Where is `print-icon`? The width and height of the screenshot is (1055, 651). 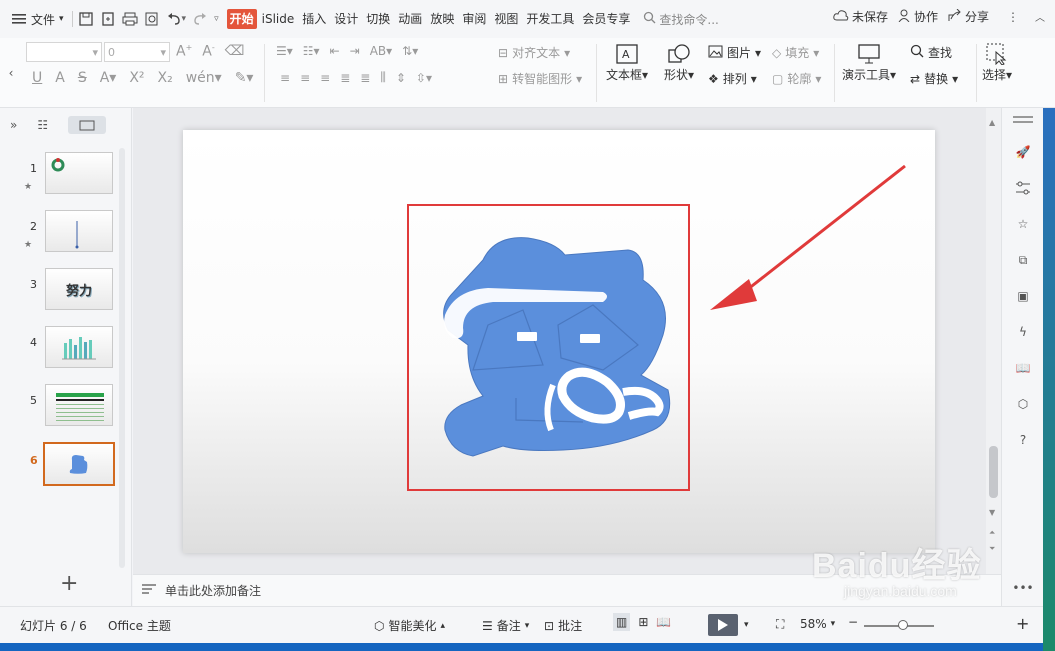 print-icon is located at coordinates (130, 19).